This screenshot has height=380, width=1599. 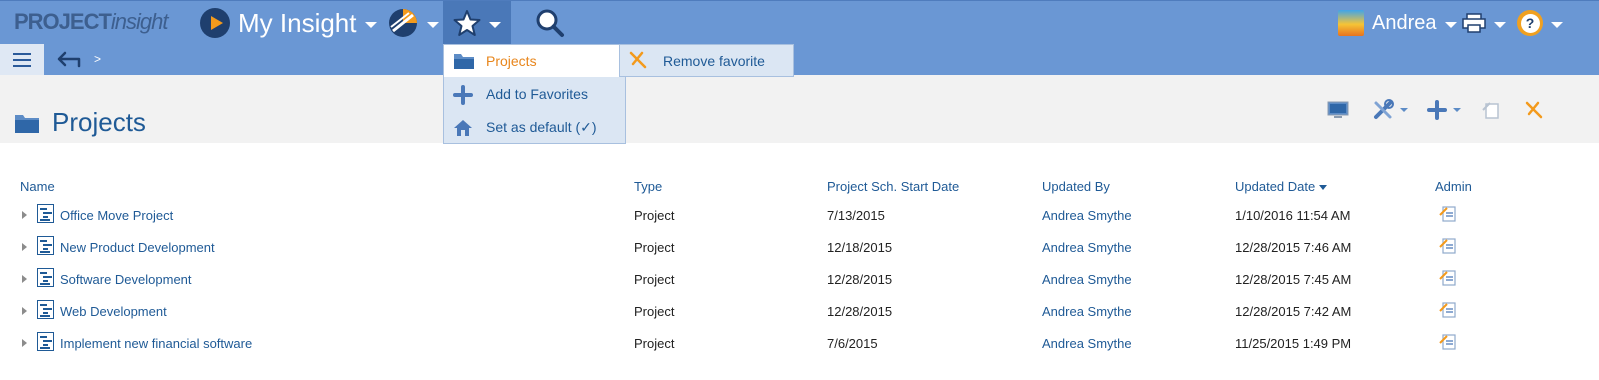 I want to click on tools-menu-button, so click(x=1390, y=110).